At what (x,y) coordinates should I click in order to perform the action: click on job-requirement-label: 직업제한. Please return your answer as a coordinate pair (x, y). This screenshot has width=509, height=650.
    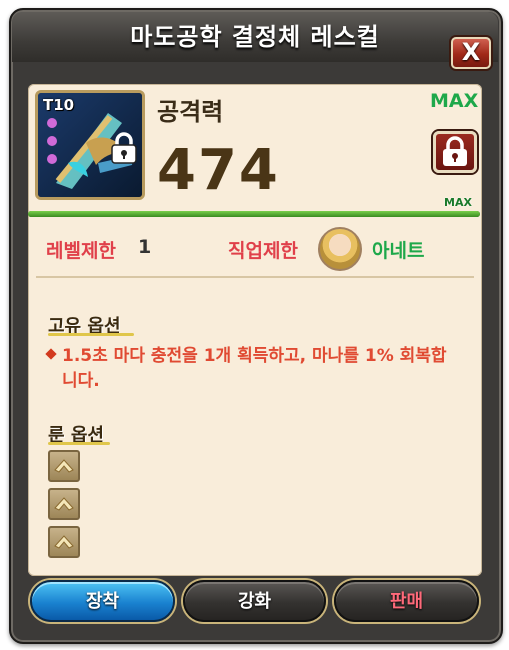
    Looking at the image, I should click on (263, 251).